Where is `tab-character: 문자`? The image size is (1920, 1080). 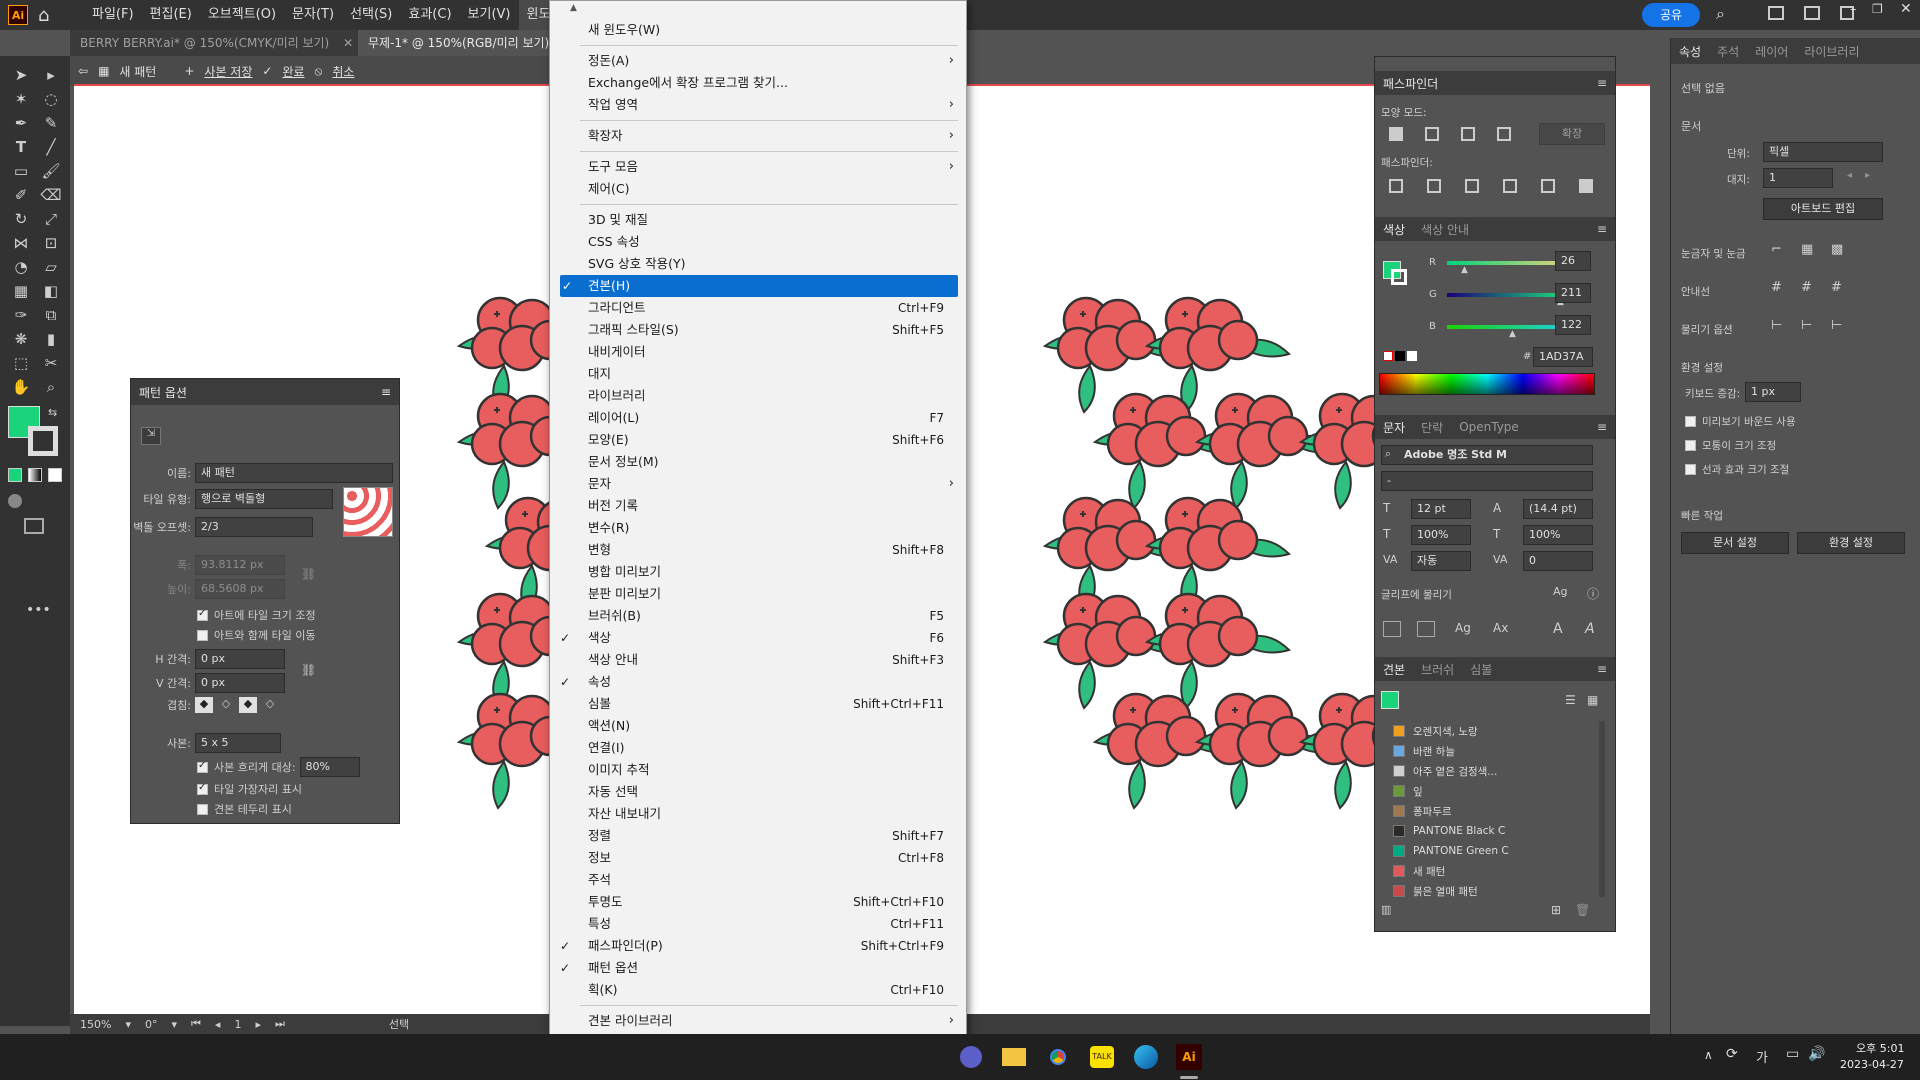
tab-character: 문자 is located at coordinates (1394, 427).